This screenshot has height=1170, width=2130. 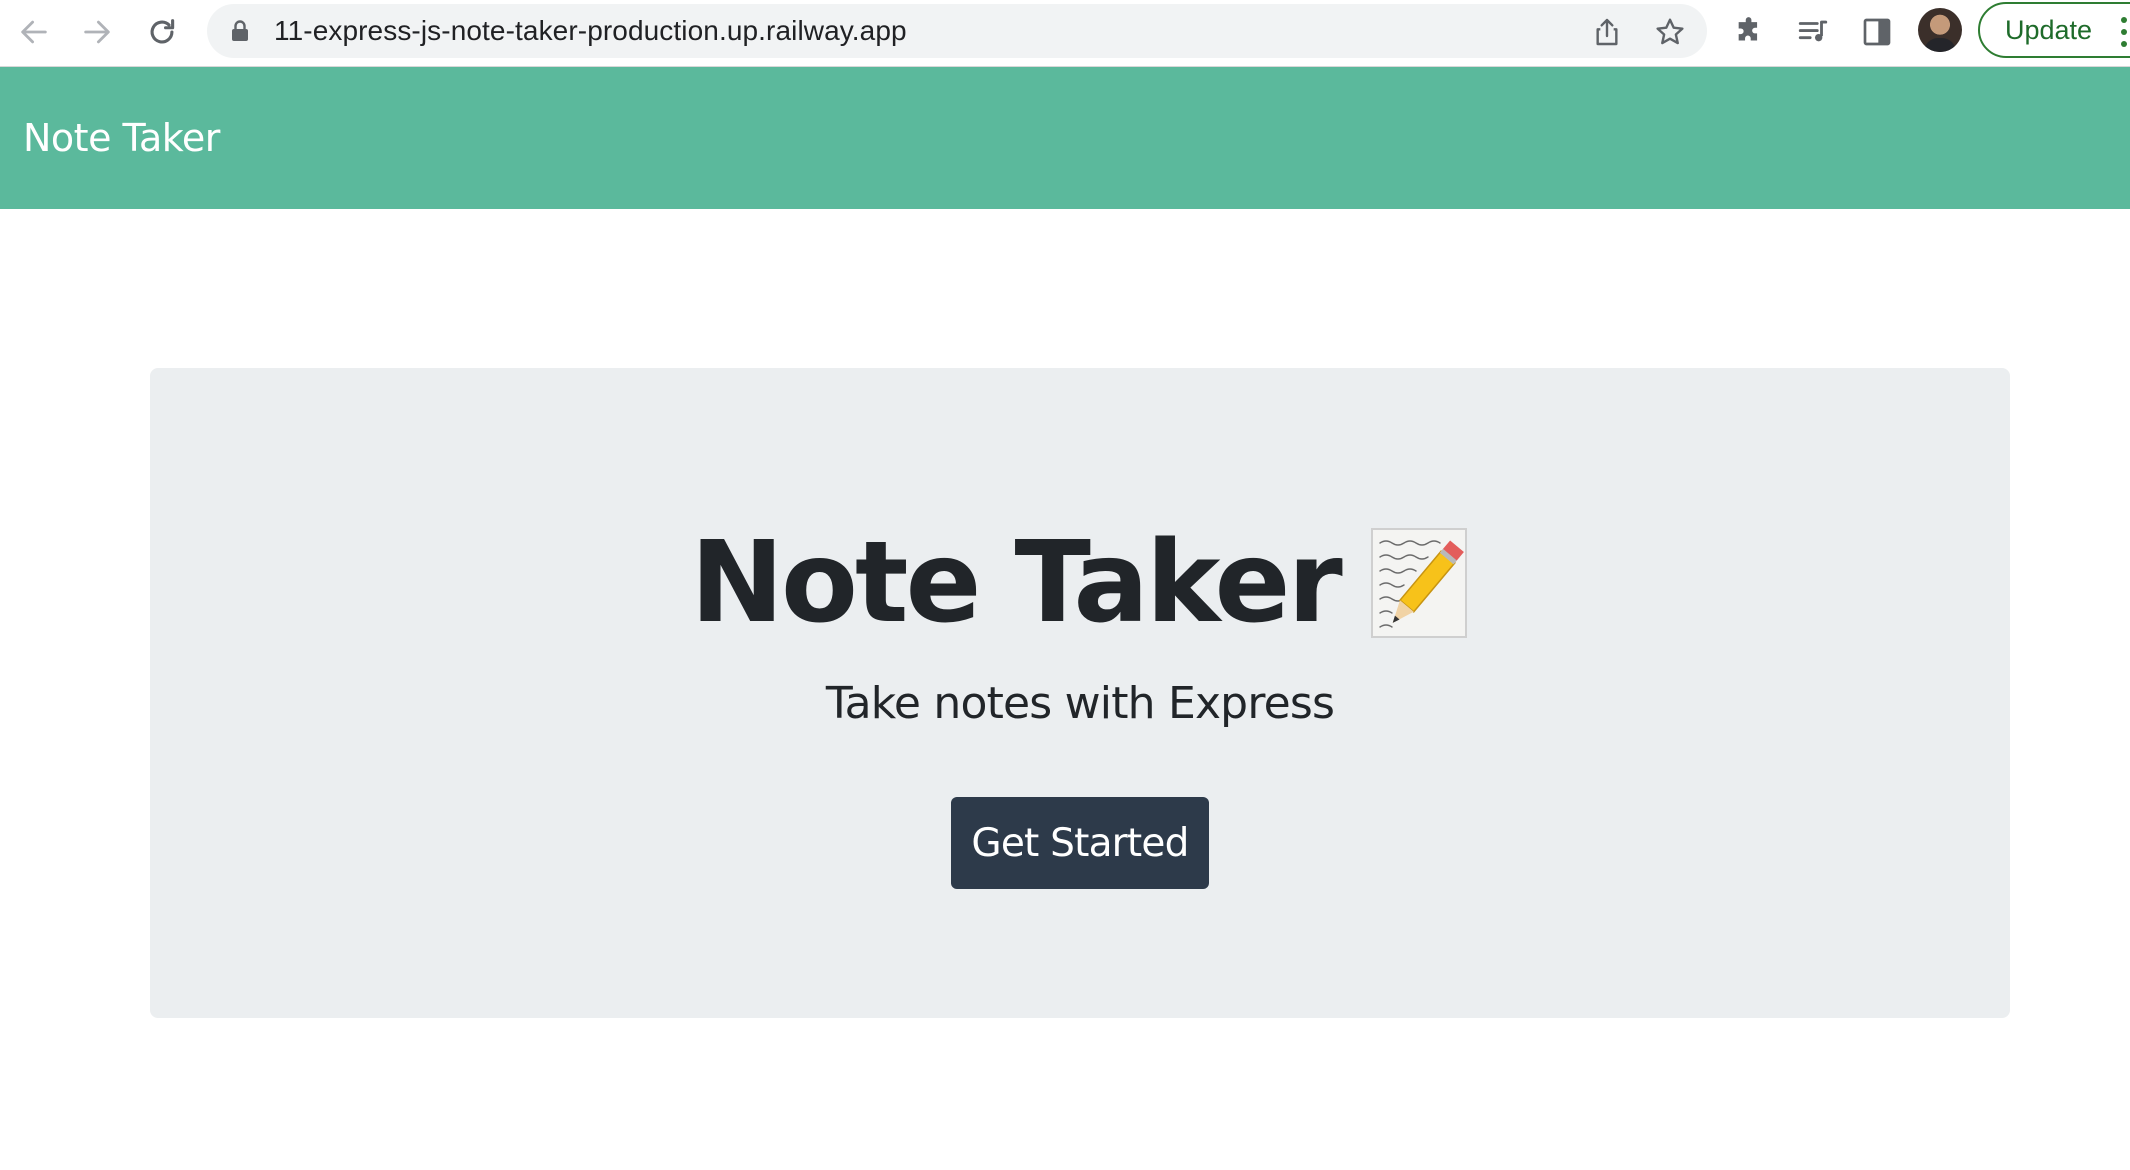 I want to click on memo-pencil-icon, so click(x=1420, y=583).